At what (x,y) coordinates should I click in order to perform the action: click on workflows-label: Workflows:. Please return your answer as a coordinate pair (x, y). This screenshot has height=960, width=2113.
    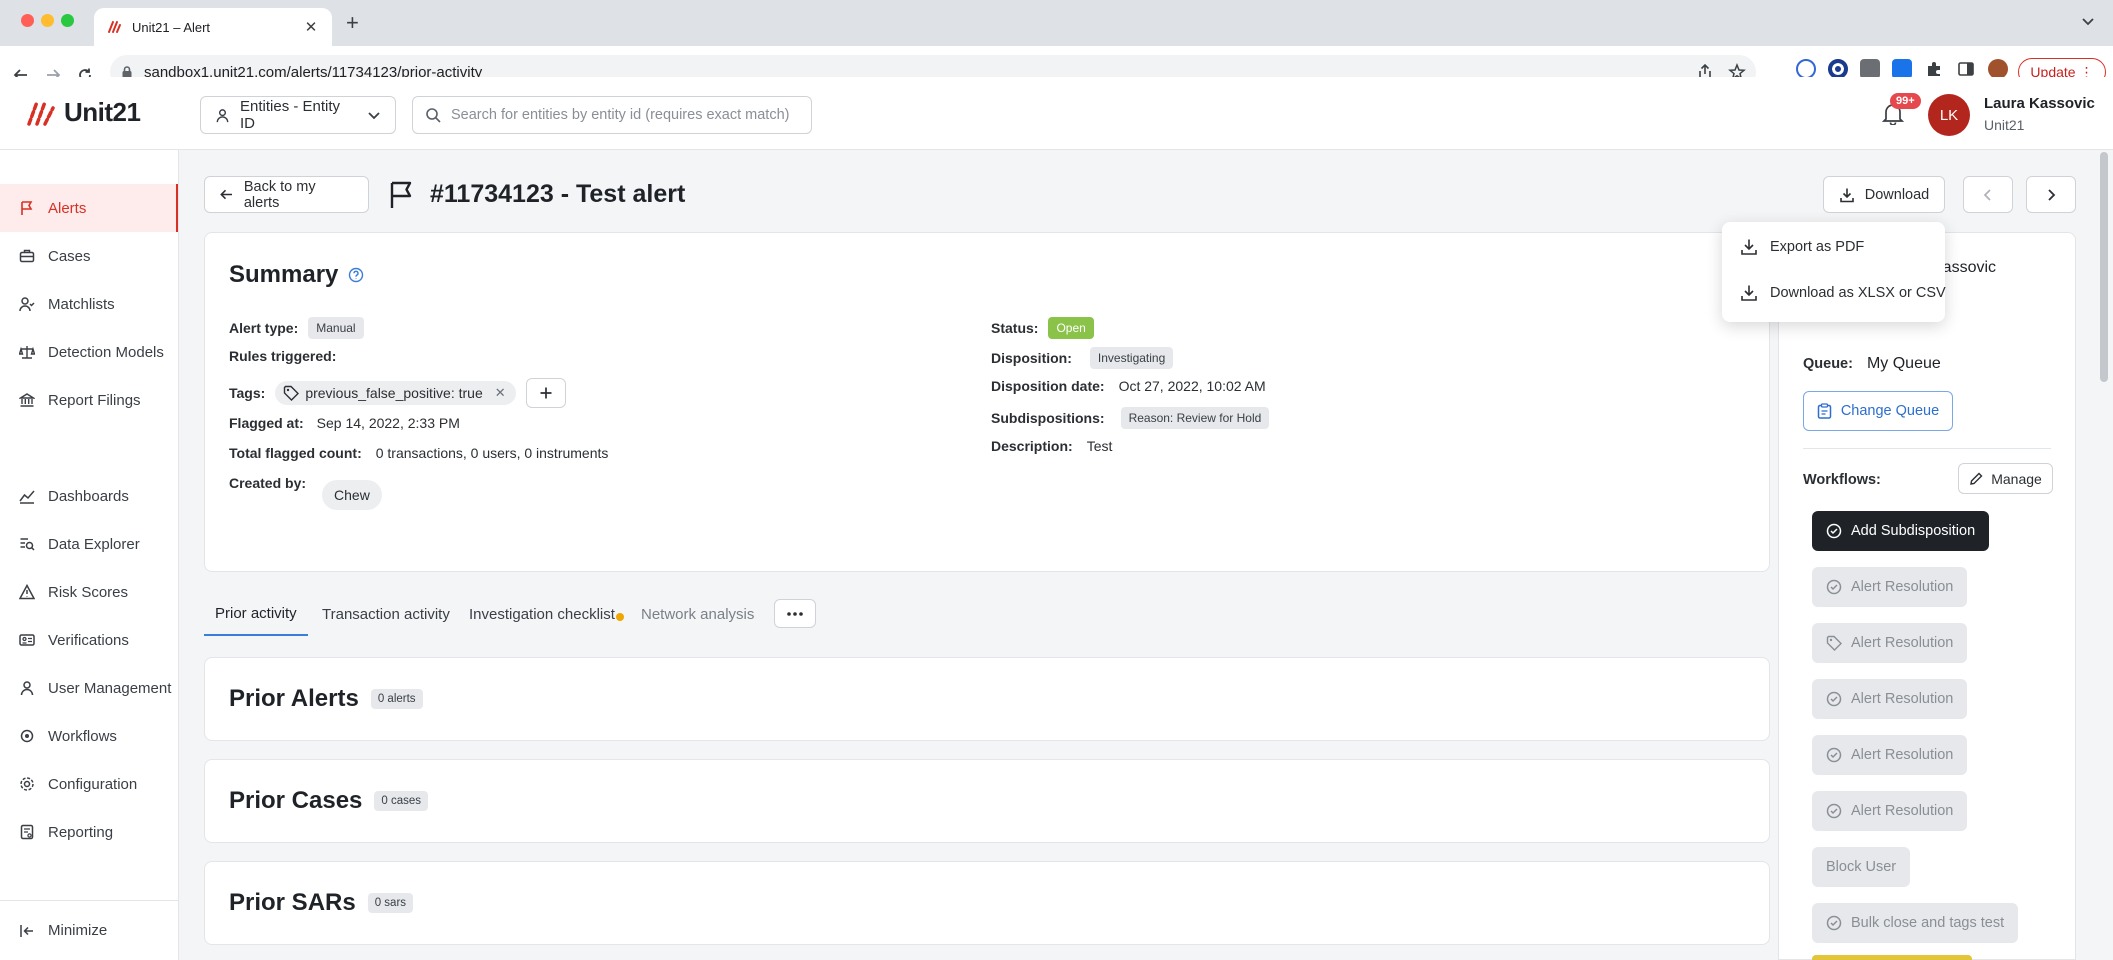
    Looking at the image, I should click on (1842, 480).